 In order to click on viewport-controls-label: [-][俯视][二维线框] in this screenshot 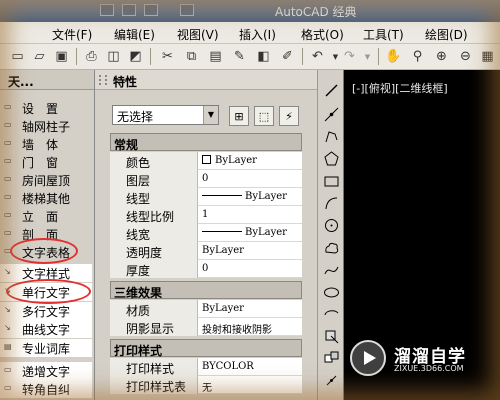, I will do `click(400, 88)`.